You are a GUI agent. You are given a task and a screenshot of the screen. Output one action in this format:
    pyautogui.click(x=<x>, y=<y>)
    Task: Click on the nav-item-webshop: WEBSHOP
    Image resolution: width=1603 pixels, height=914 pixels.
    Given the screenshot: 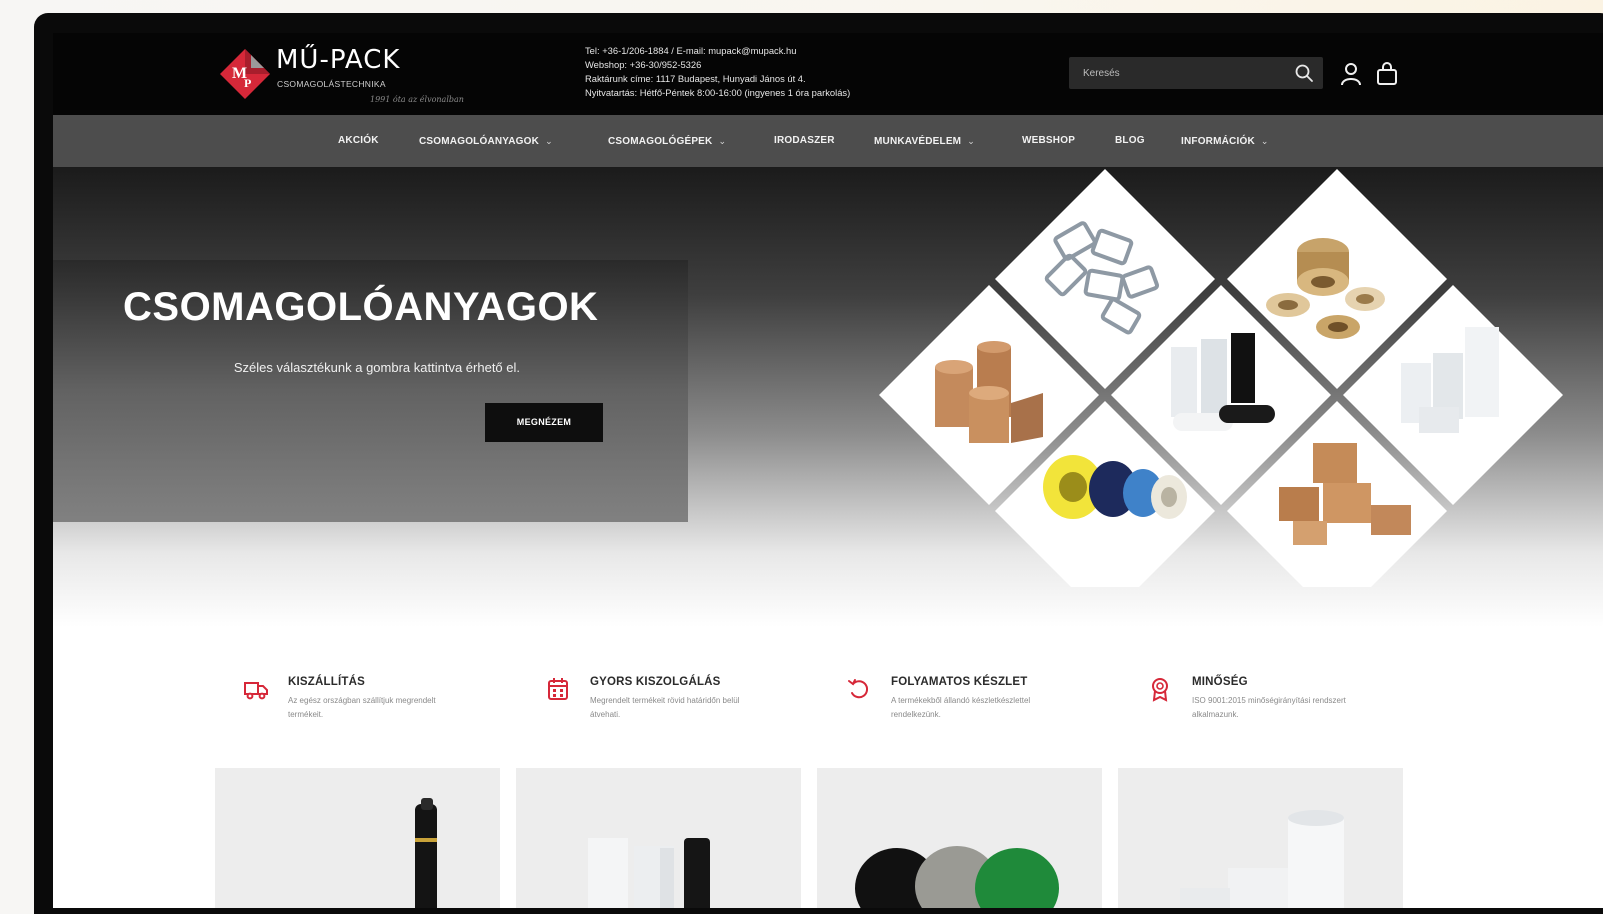 What is the action you would take?
    pyautogui.click(x=1048, y=141)
    